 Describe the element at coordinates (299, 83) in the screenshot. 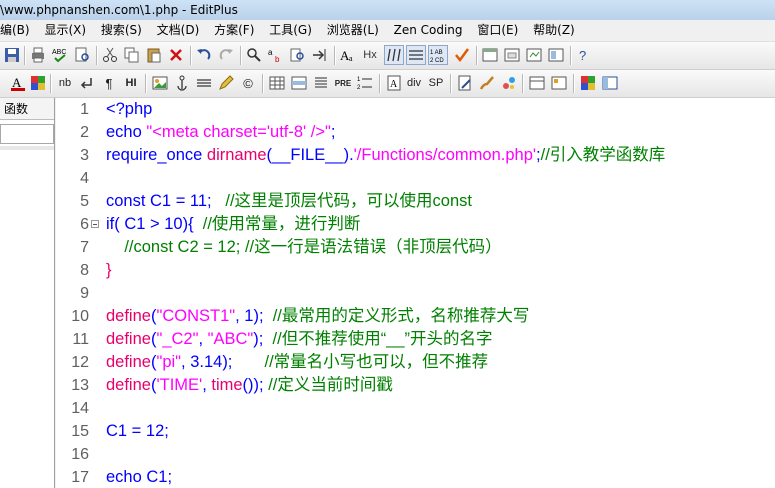

I see `table-row-icon` at that location.